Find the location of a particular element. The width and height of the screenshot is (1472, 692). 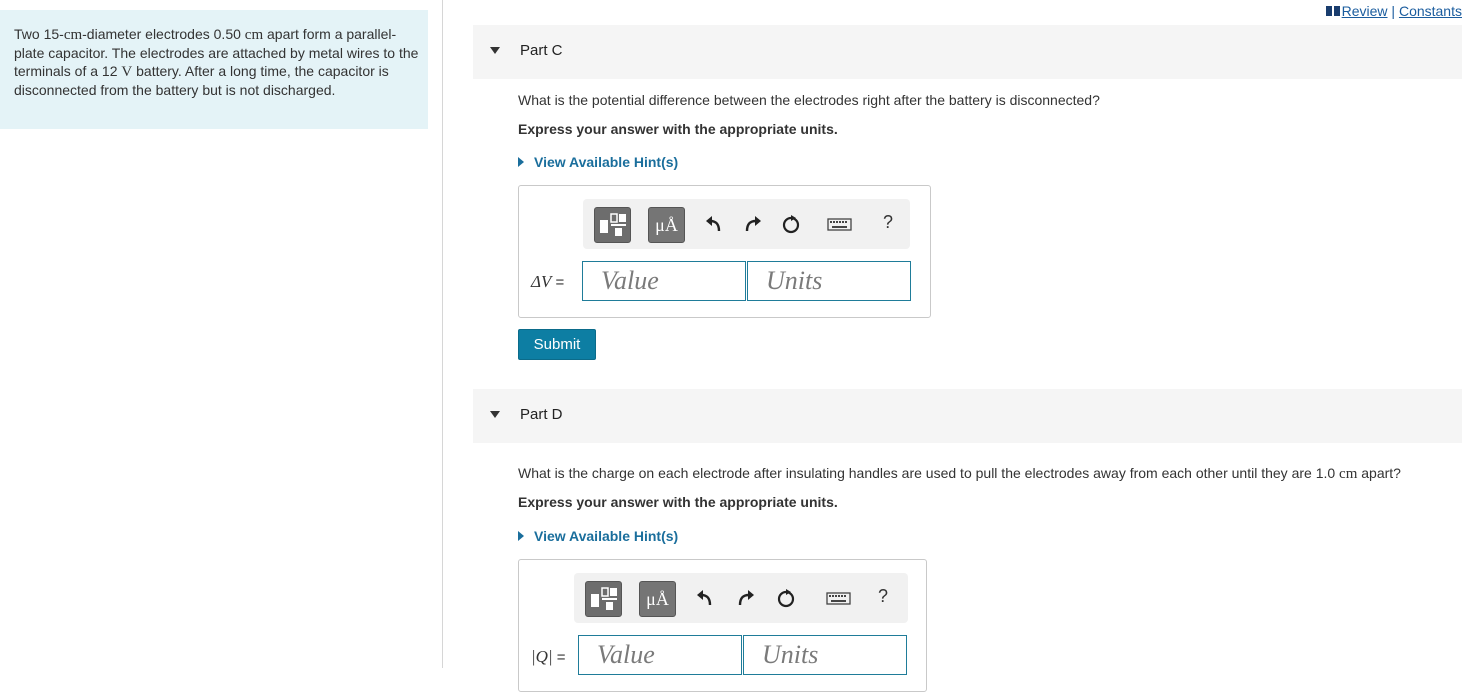

part-c-hint-toggle: View Available Hint(s) is located at coordinates (598, 162).